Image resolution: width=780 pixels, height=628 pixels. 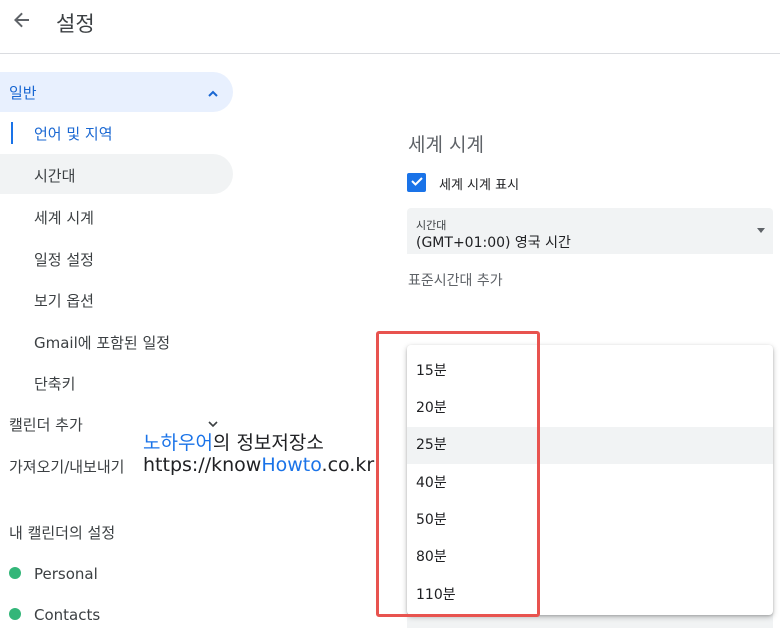 What do you see at coordinates (67, 615) in the screenshot?
I see `calendar-item-contacts: Contacts` at bounding box center [67, 615].